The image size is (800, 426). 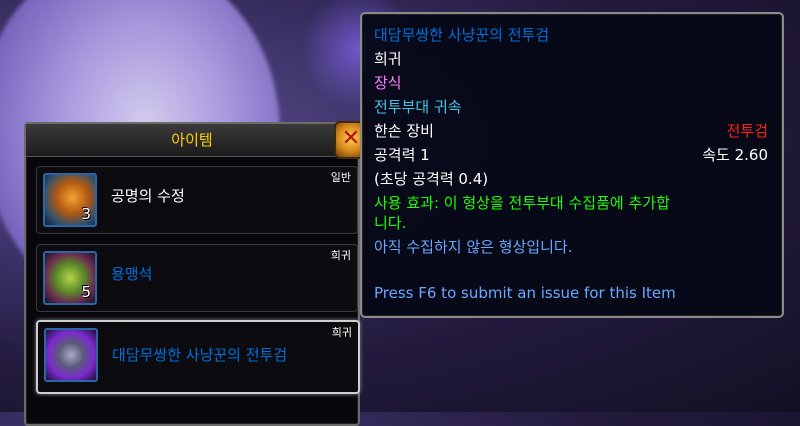 What do you see at coordinates (462, 35) in the screenshot?
I see `tooltip-item-name: 대담무쌍한 사냥꾼의 전투검` at bounding box center [462, 35].